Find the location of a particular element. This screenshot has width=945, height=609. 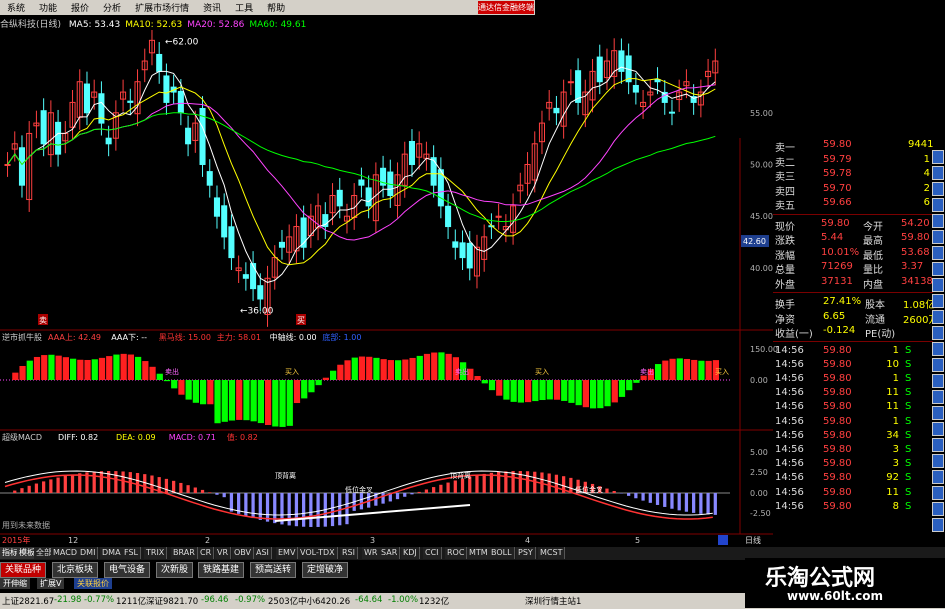

sector-tab: 关联品种 is located at coordinates (23, 570).